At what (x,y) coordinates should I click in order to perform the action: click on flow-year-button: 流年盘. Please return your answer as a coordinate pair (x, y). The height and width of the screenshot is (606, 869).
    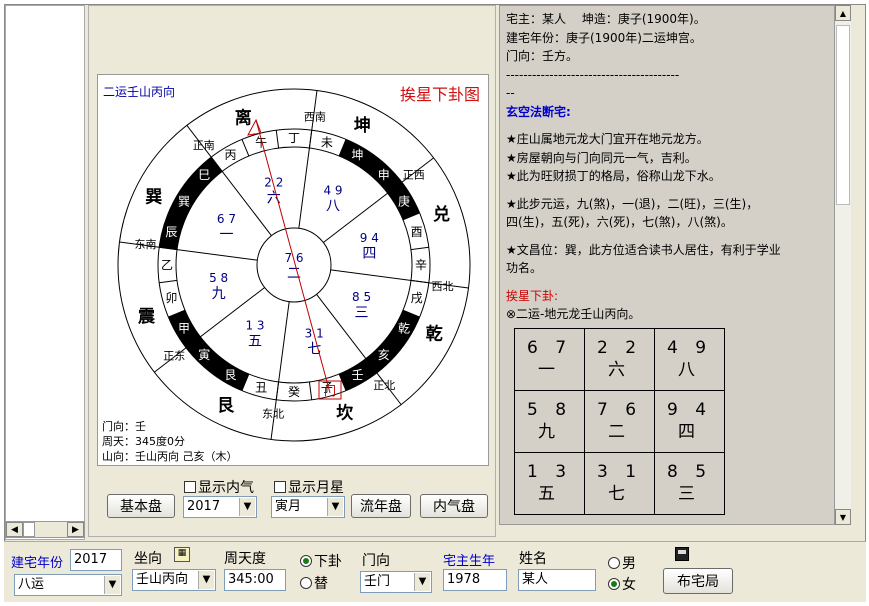
    Looking at the image, I should click on (381, 506).